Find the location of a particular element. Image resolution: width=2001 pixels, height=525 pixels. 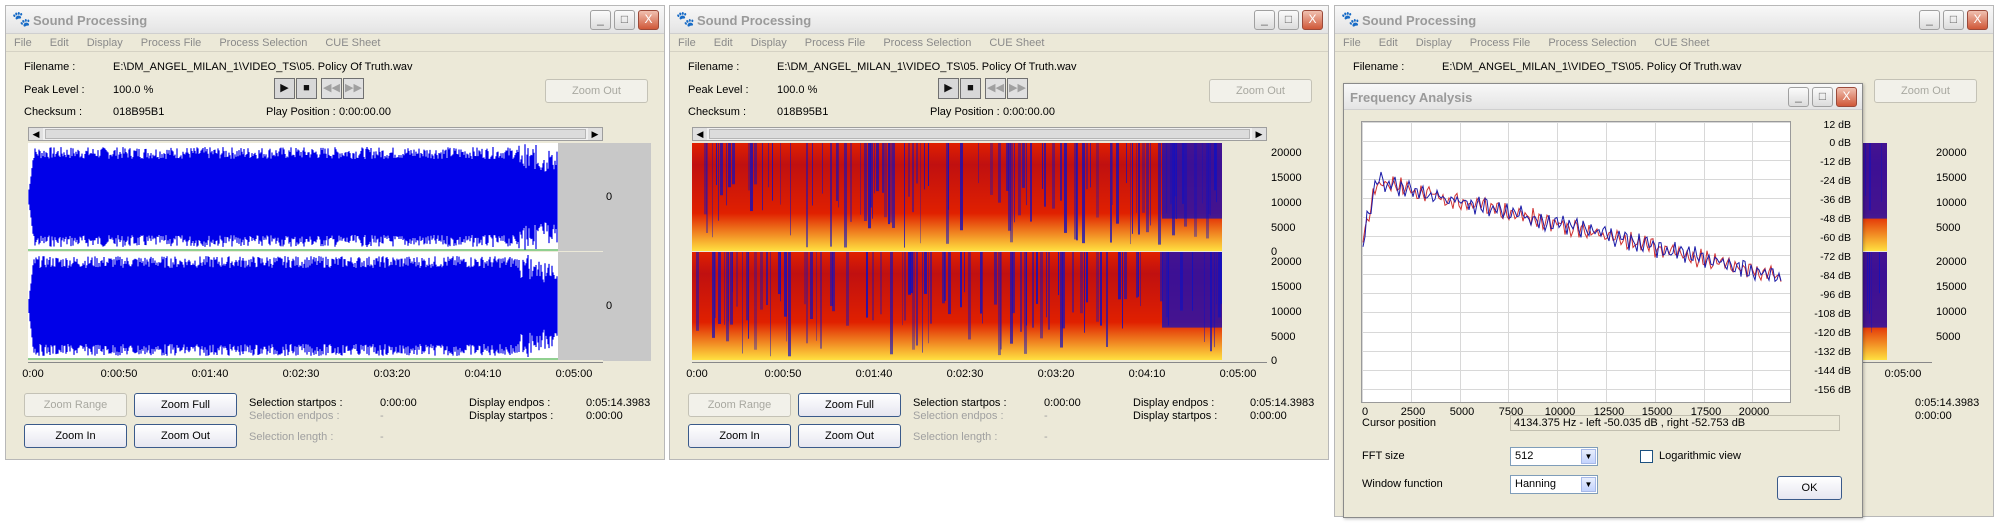

dialog-title-bar: Frequency Analysis _ □ X is located at coordinates (1603, 97).